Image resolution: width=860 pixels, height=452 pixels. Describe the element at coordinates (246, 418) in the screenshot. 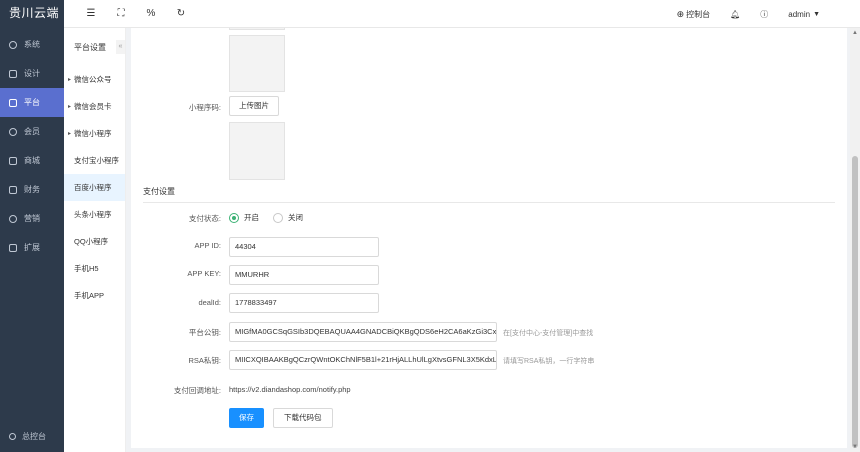

I see `save-button: 保存` at that location.